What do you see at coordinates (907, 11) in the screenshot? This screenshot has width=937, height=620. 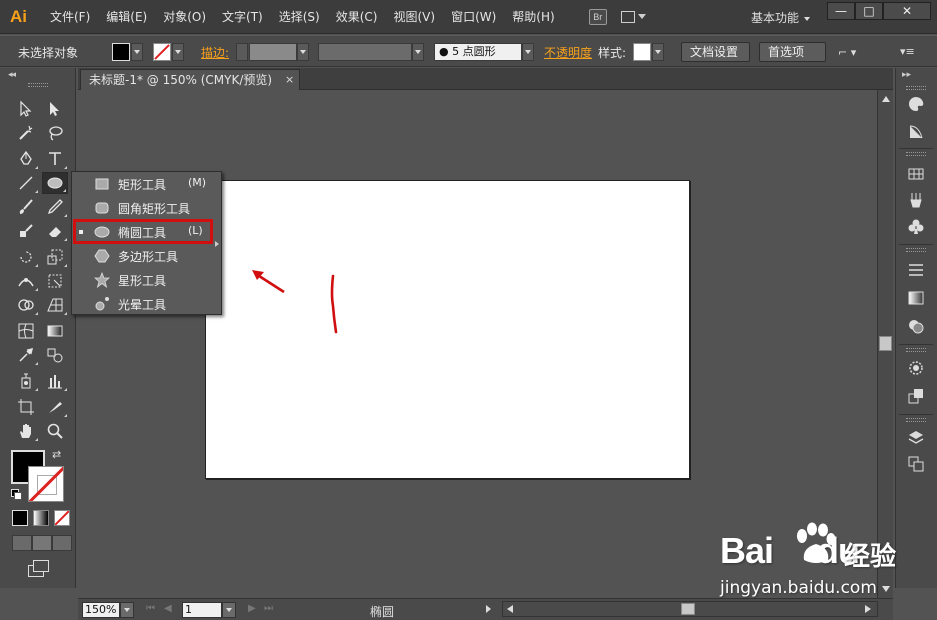 I see `close-button: ✕` at bounding box center [907, 11].